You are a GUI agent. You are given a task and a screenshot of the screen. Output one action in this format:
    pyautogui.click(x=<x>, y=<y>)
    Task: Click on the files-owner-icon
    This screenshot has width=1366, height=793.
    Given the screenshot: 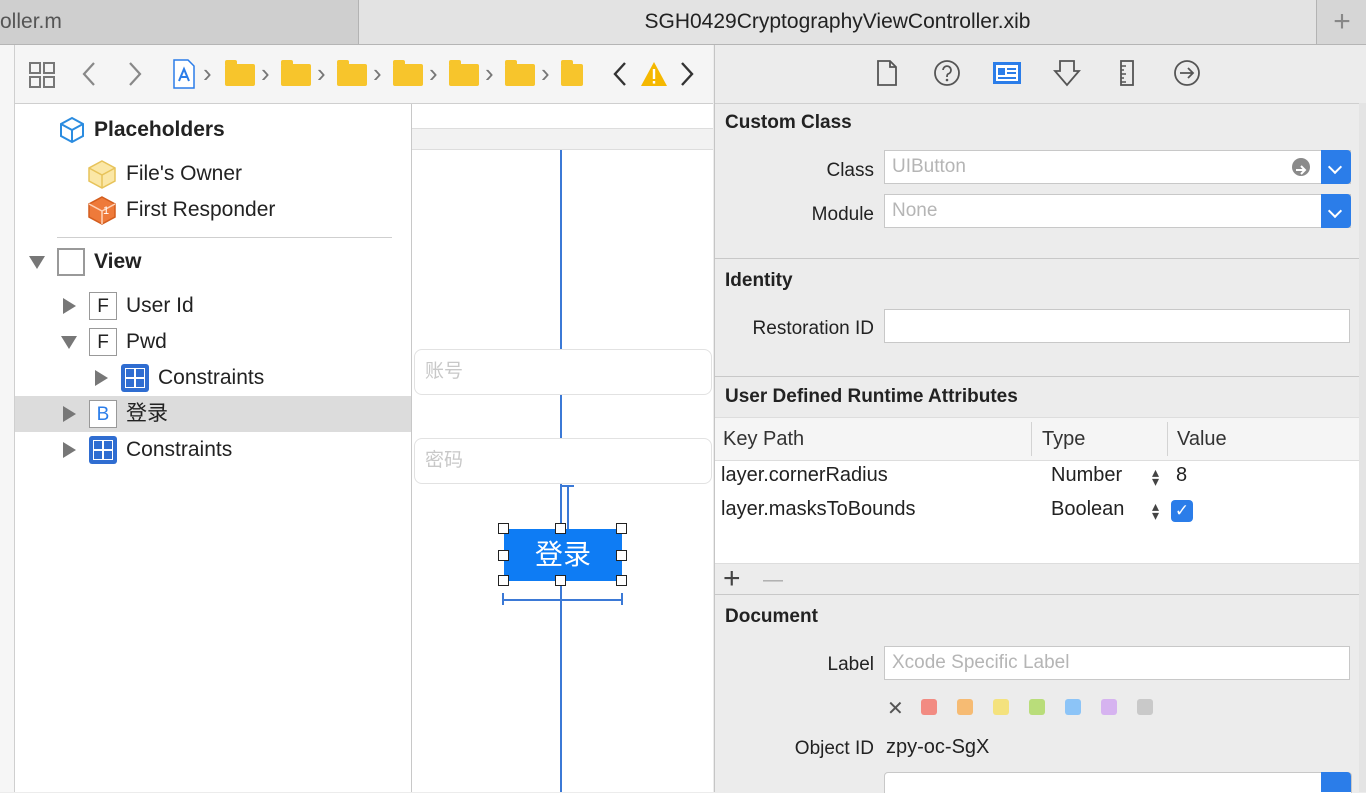 What is the action you would take?
    pyautogui.click(x=102, y=174)
    